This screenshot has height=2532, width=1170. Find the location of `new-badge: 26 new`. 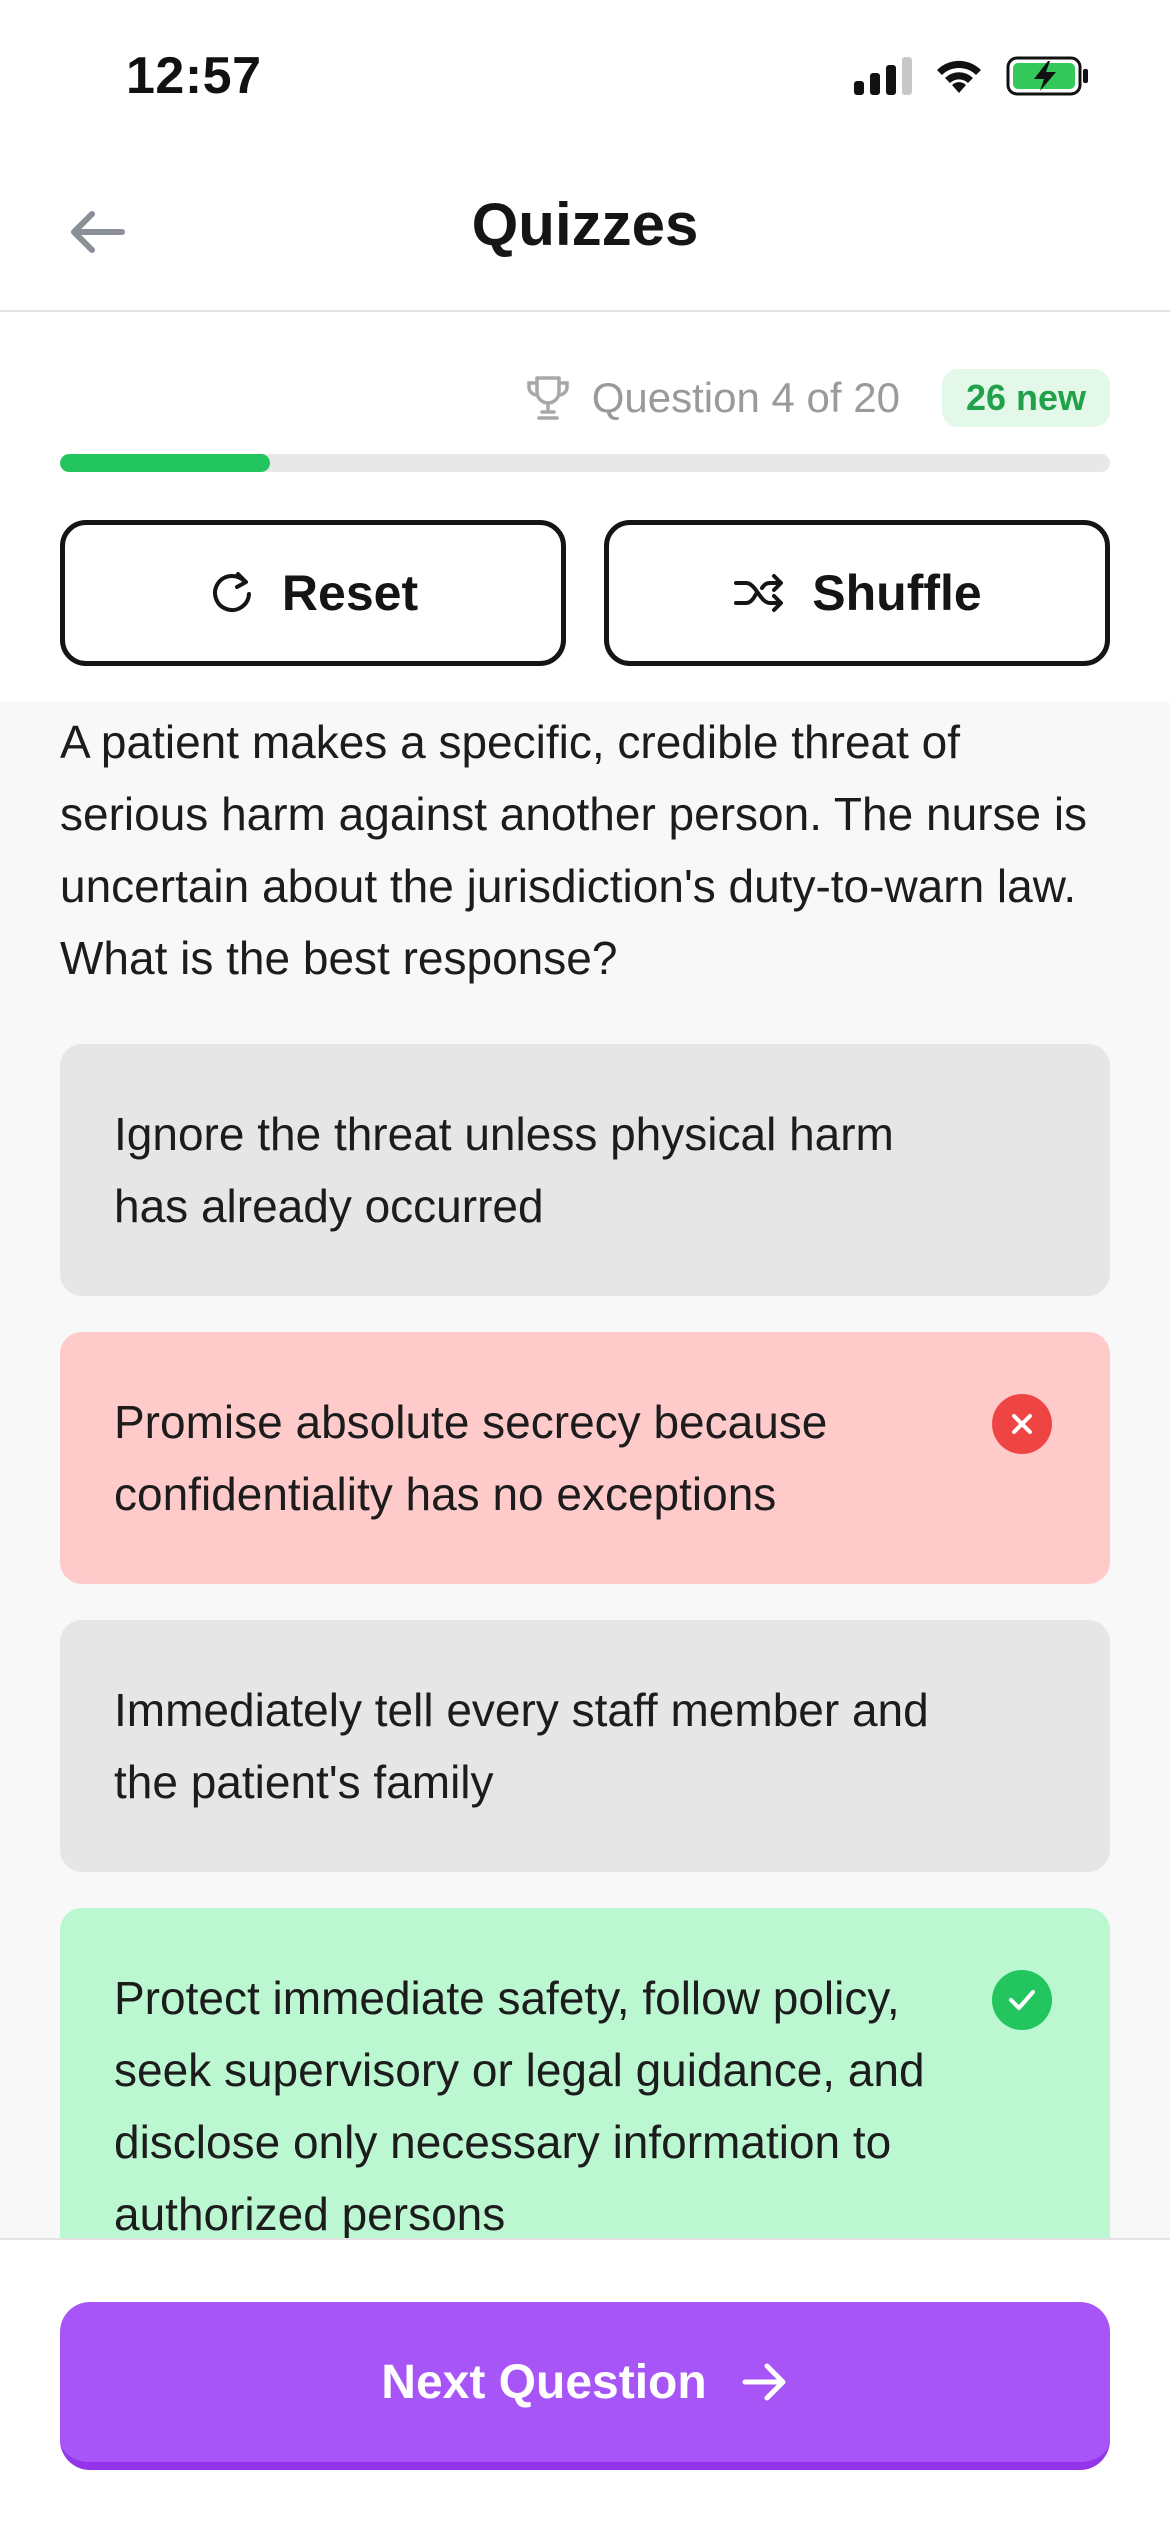

new-badge: 26 new is located at coordinates (1025, 398).